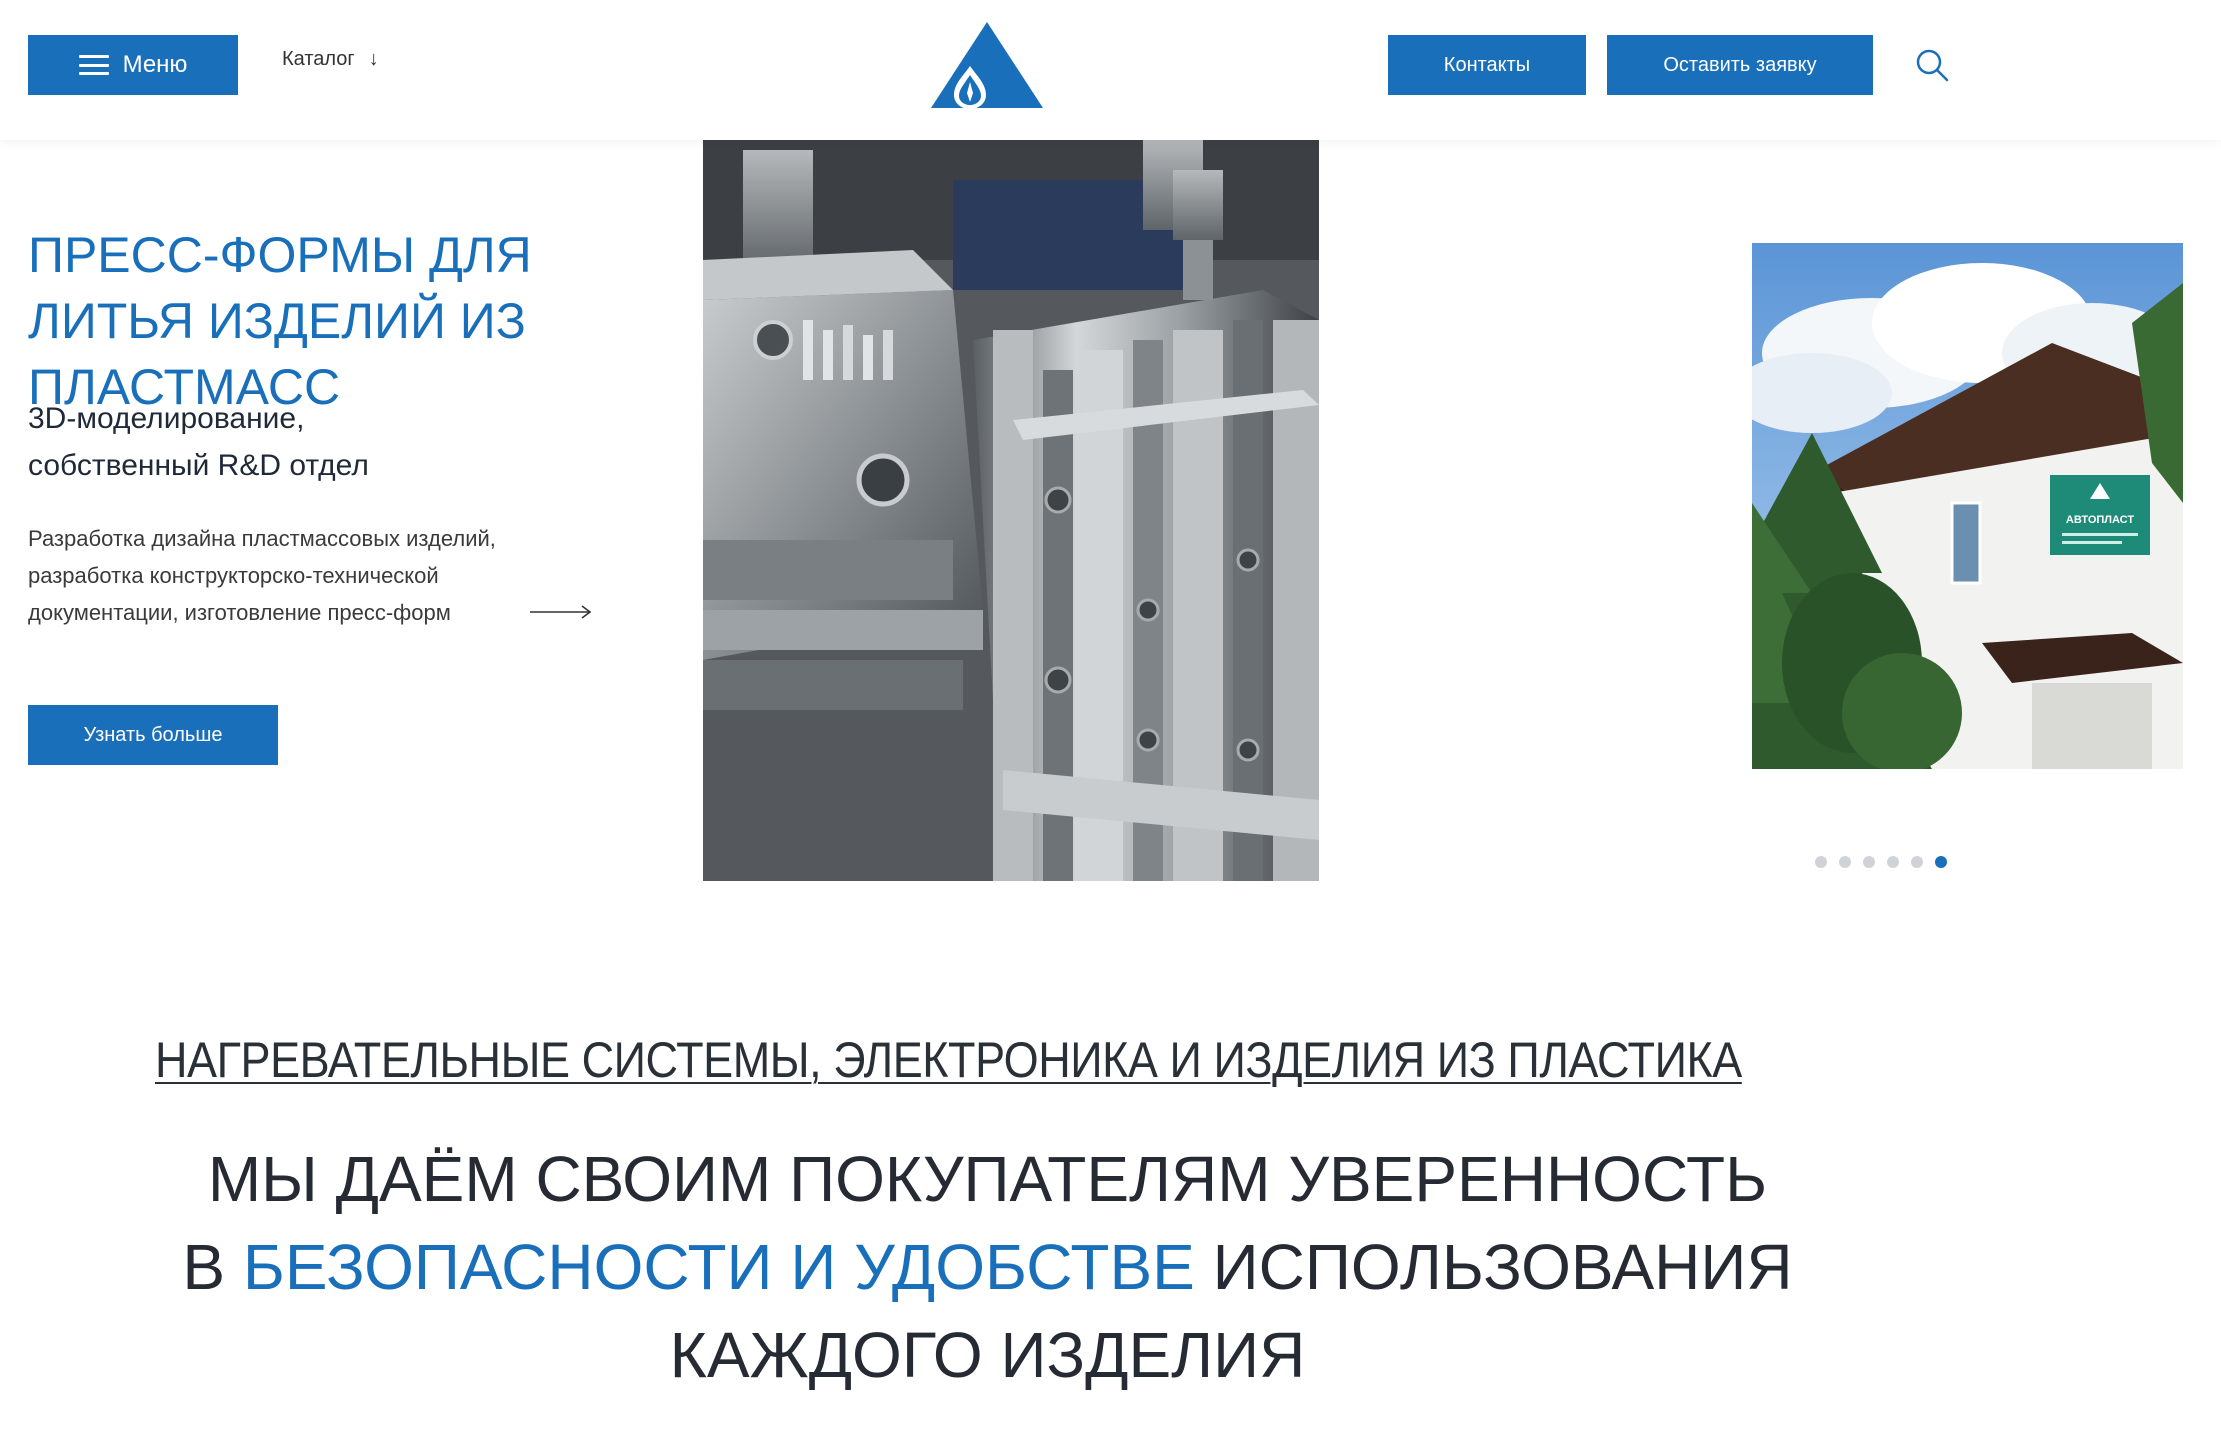  I want to click on logo, so click(987, 65).